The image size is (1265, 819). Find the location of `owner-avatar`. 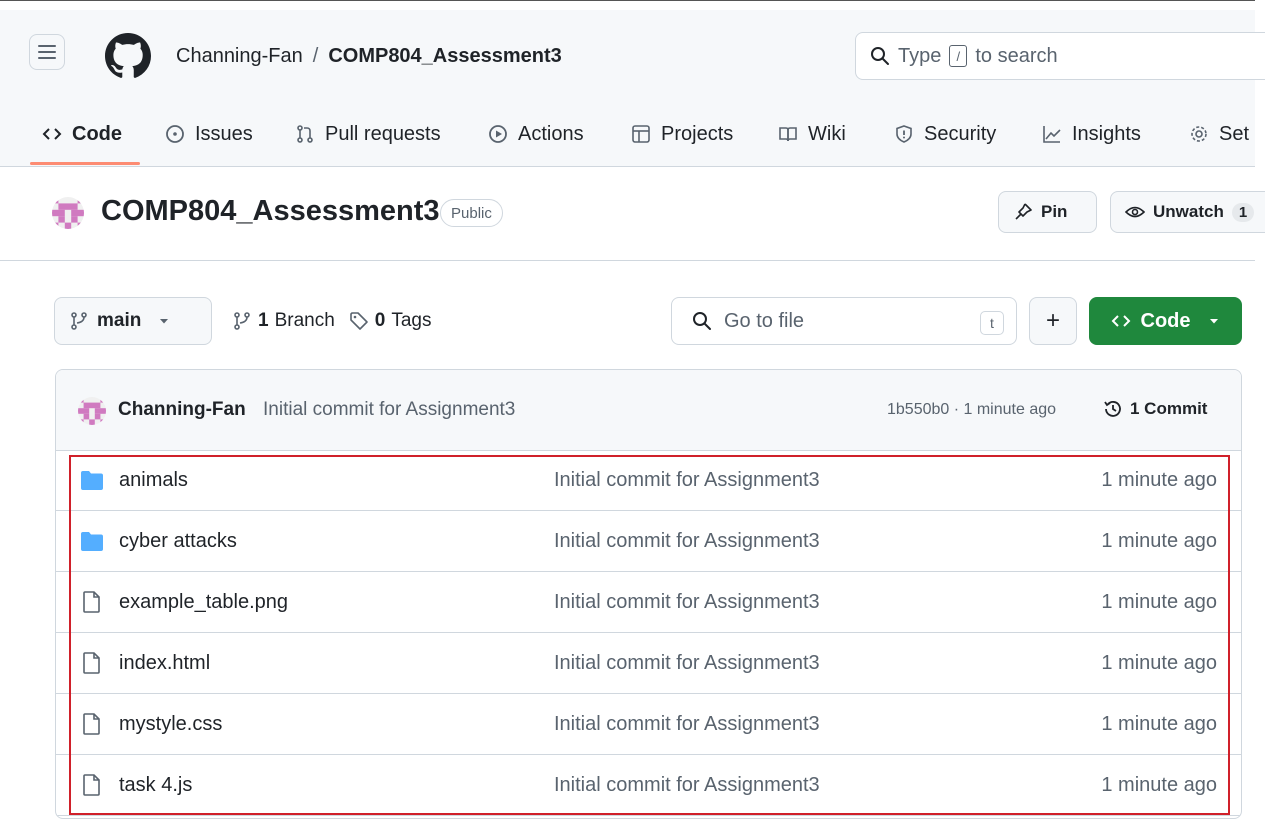

owner-avatar is located at coordinates (68, 213).